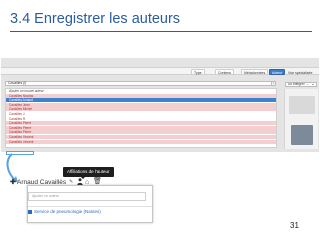 The image size is (320, 240). I want to click on clear-search-icon: ×, so click(273, 83).